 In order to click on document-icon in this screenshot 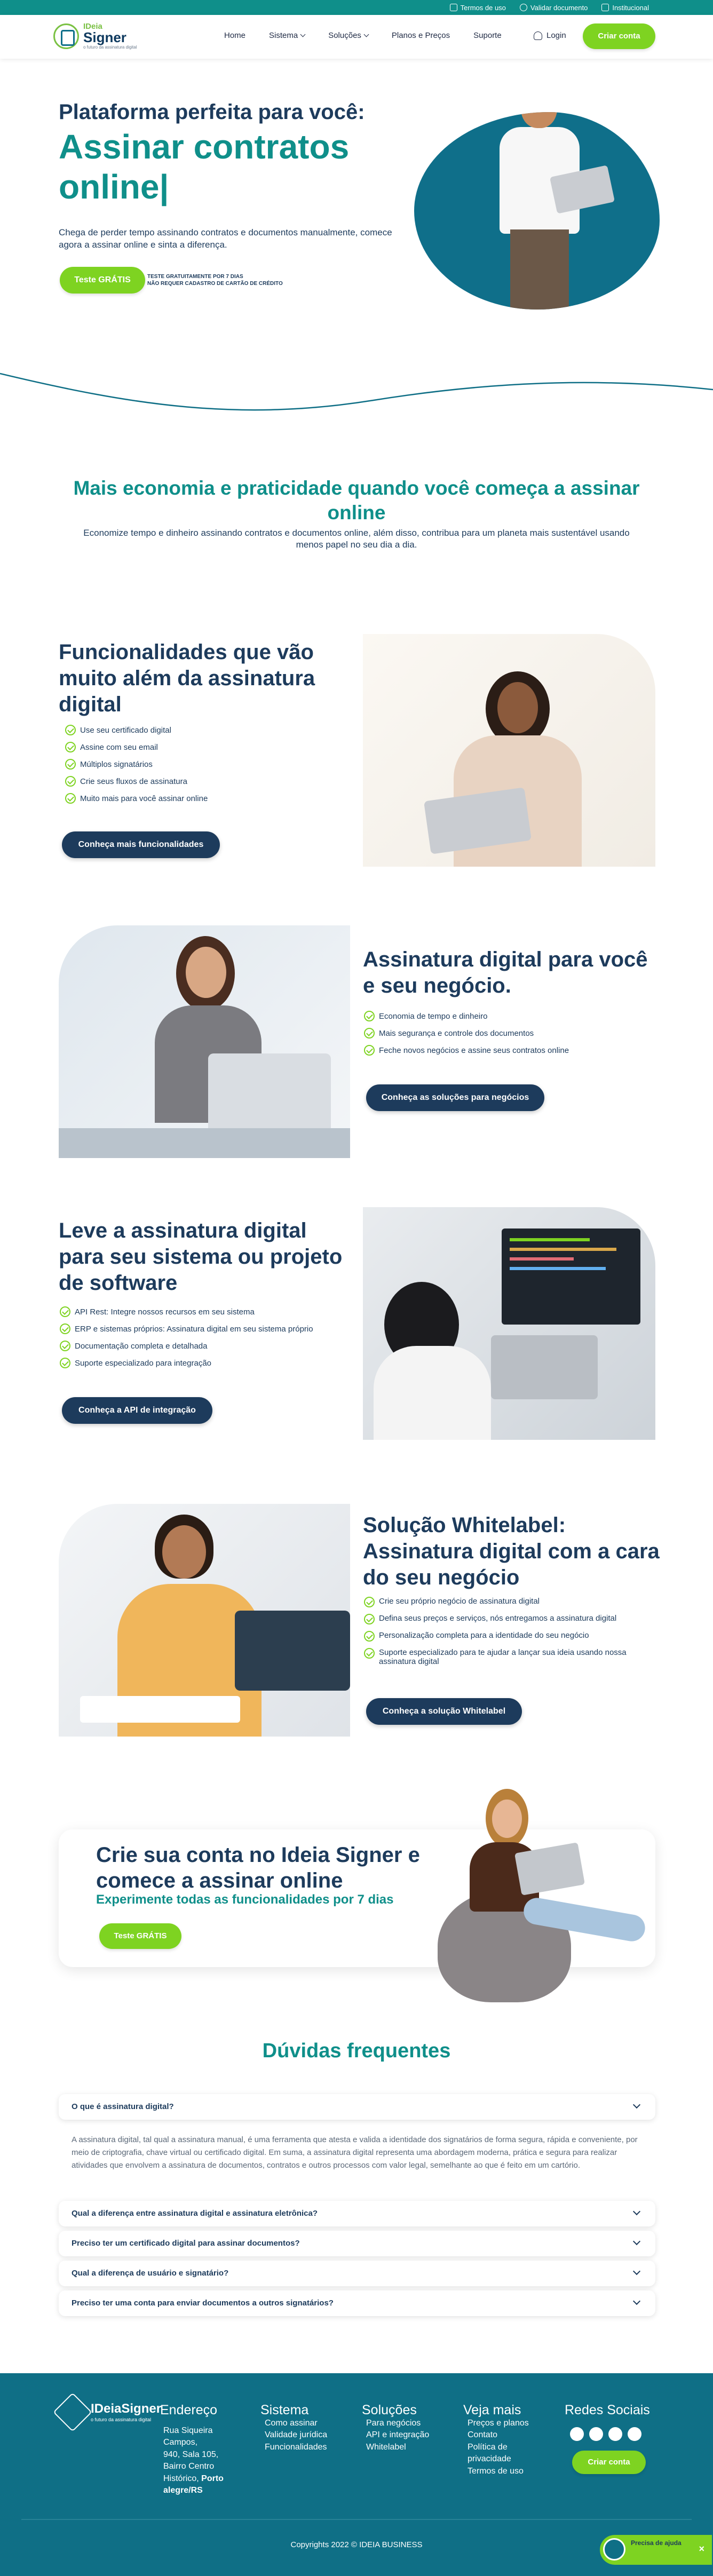, I will do `click(453, 7)`.